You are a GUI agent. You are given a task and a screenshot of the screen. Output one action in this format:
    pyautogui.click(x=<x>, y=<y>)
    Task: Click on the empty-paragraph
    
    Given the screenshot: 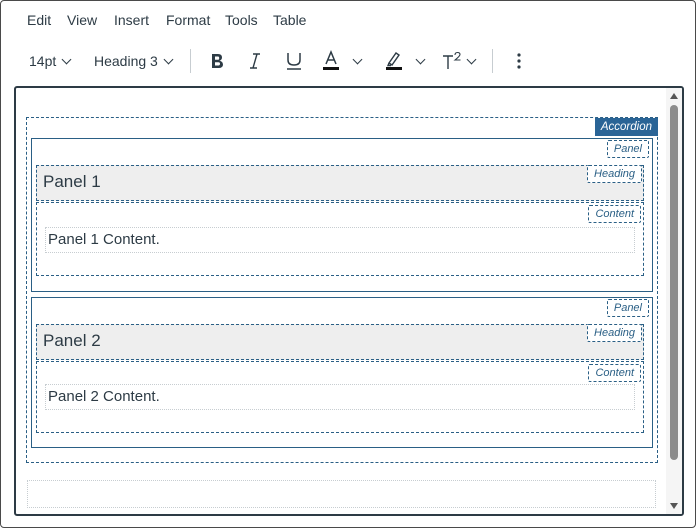 What is the action you would take?
    pyautogui.click(x=341, y=494)
    